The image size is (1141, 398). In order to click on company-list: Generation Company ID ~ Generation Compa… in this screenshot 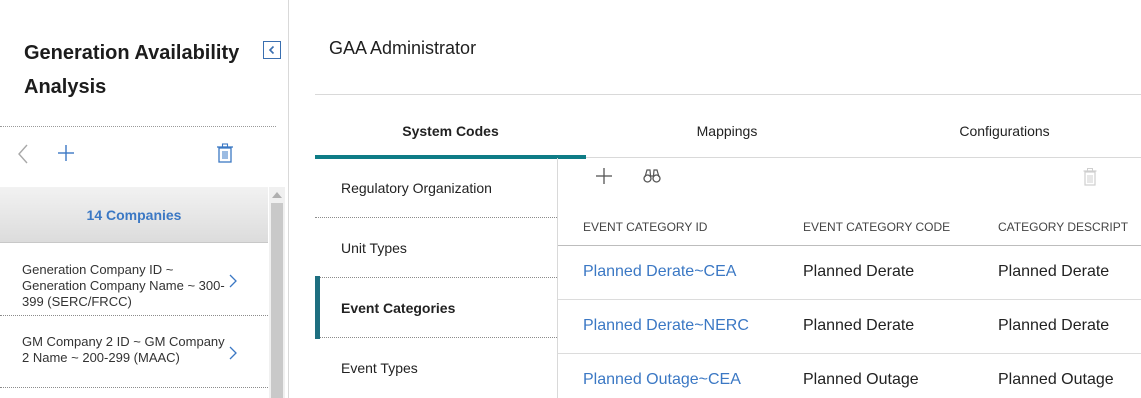, I will do `click(134, 316)`.